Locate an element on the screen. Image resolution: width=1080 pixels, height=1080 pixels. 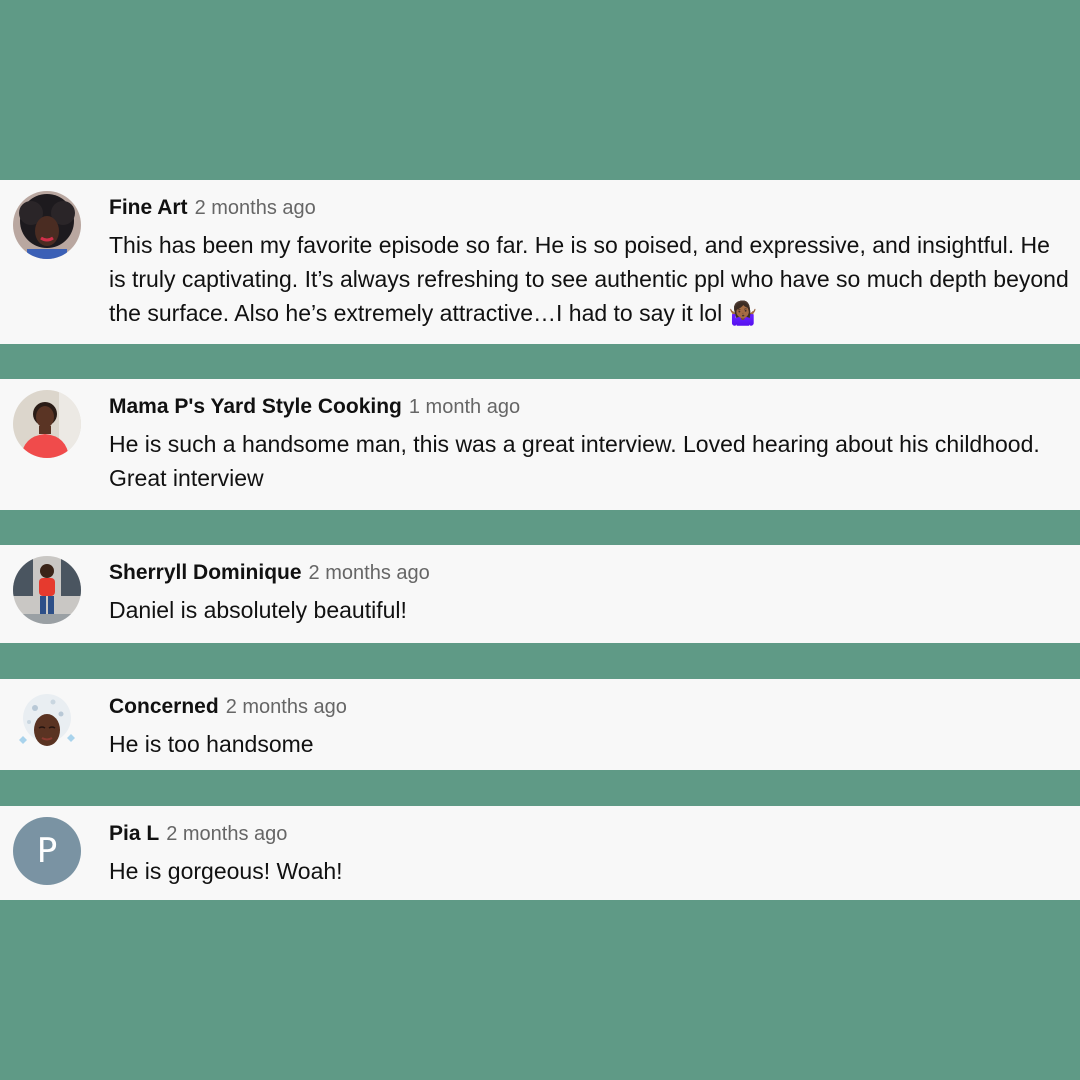
avatar: P is located at coordinates (47, 851).